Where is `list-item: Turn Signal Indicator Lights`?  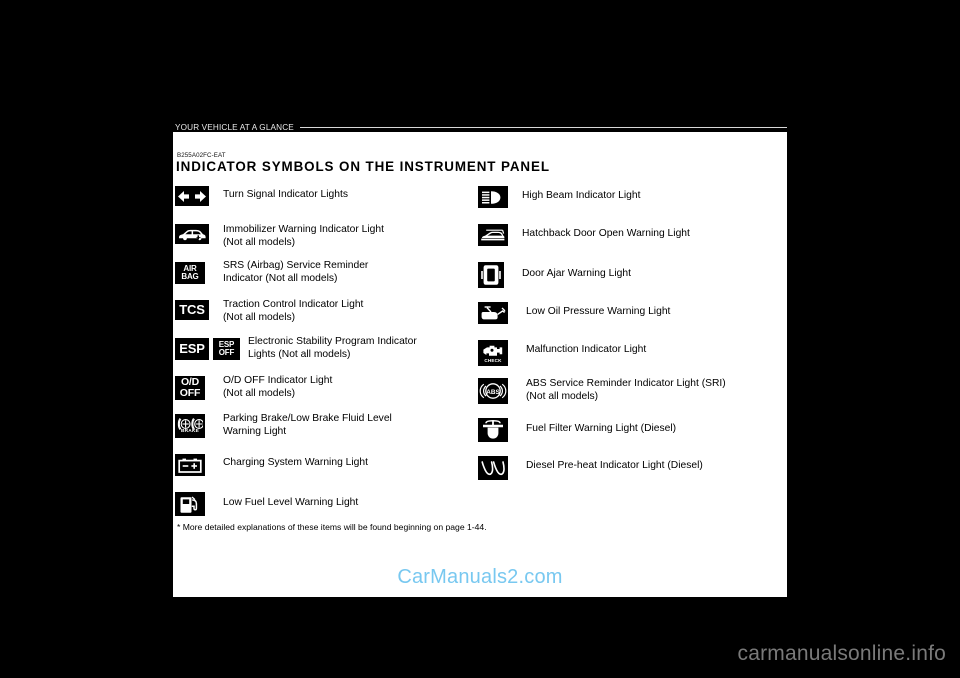
list-item: Turn Signal Indicator Lights is located at coordinates (261, 196).